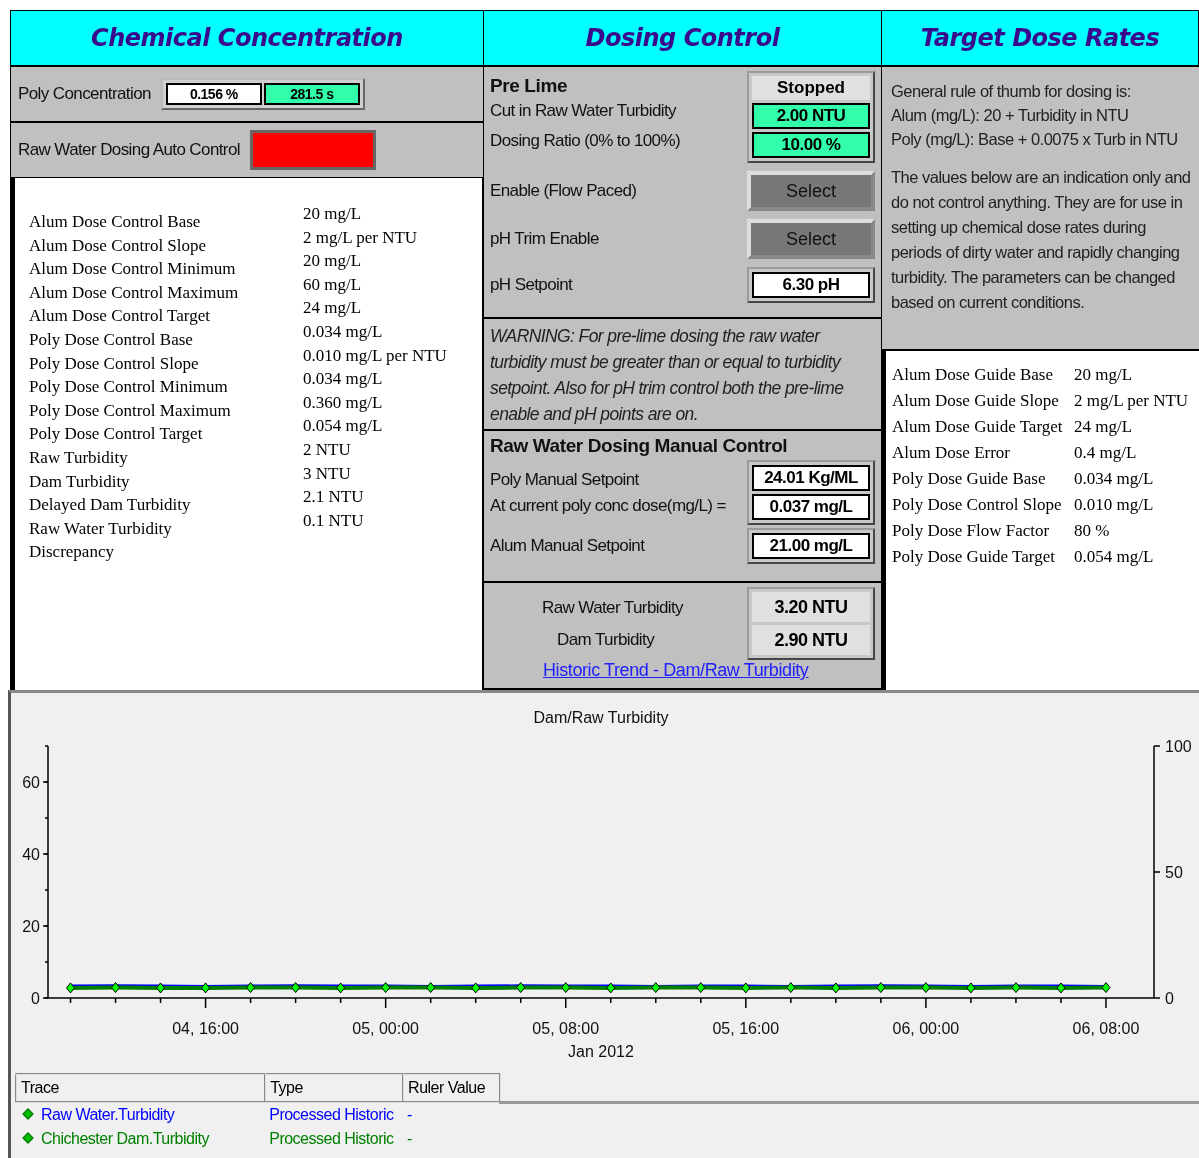 The height and width of the screenshot is (1158, 1199). Describe the element at coordinates (1010, 115) in the screenshot. I see `rule-text: Alum (mg/L): 20 + Turbidity in NTU` at that location.